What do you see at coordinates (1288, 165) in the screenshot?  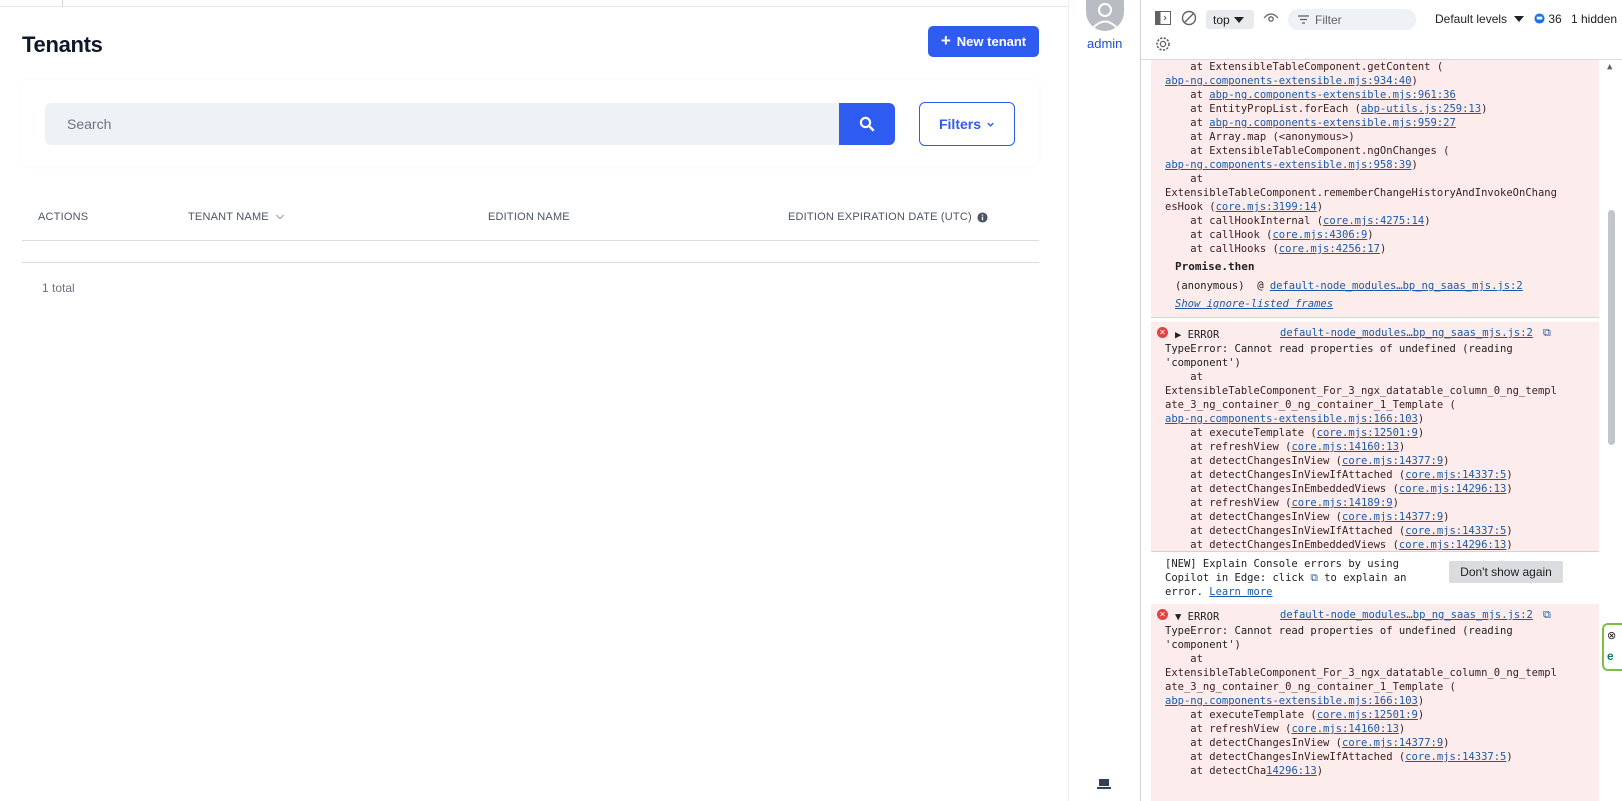 I see `stack-frame-link: abp-ng.components-extensible.mjs:958:39` at bounding box center [1288, 165].